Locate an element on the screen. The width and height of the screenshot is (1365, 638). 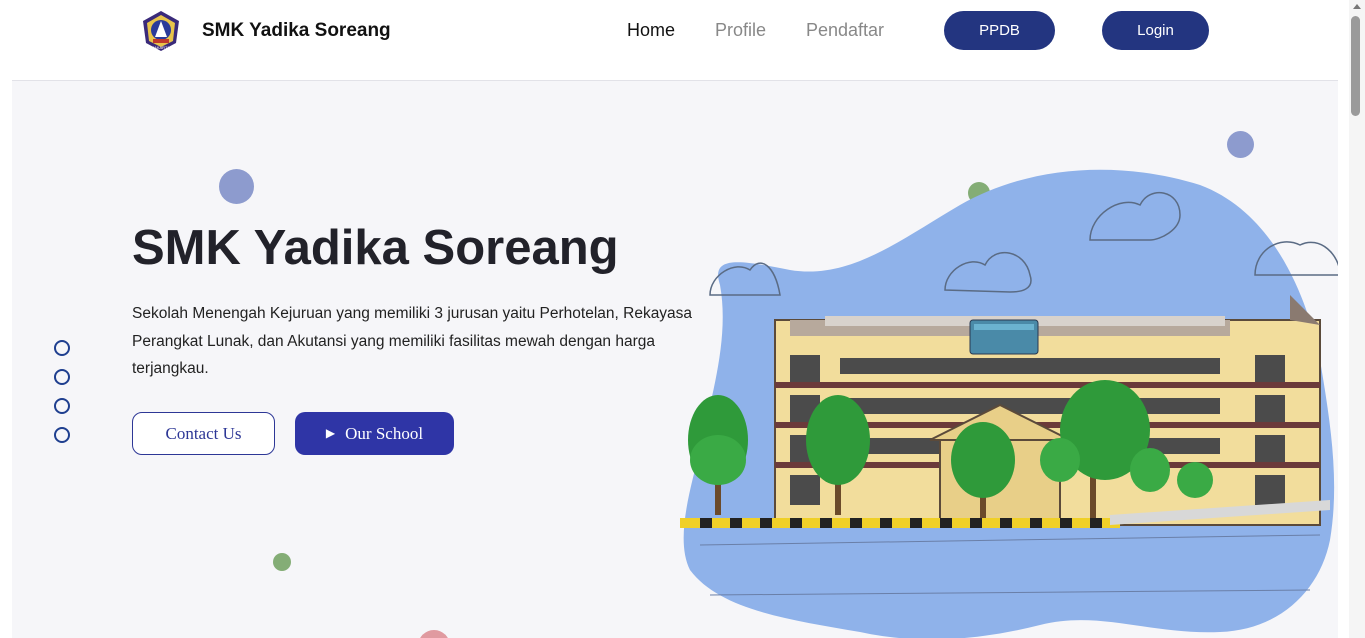
our-school-button: ▶ Our School is located at coordinates (374, 433).